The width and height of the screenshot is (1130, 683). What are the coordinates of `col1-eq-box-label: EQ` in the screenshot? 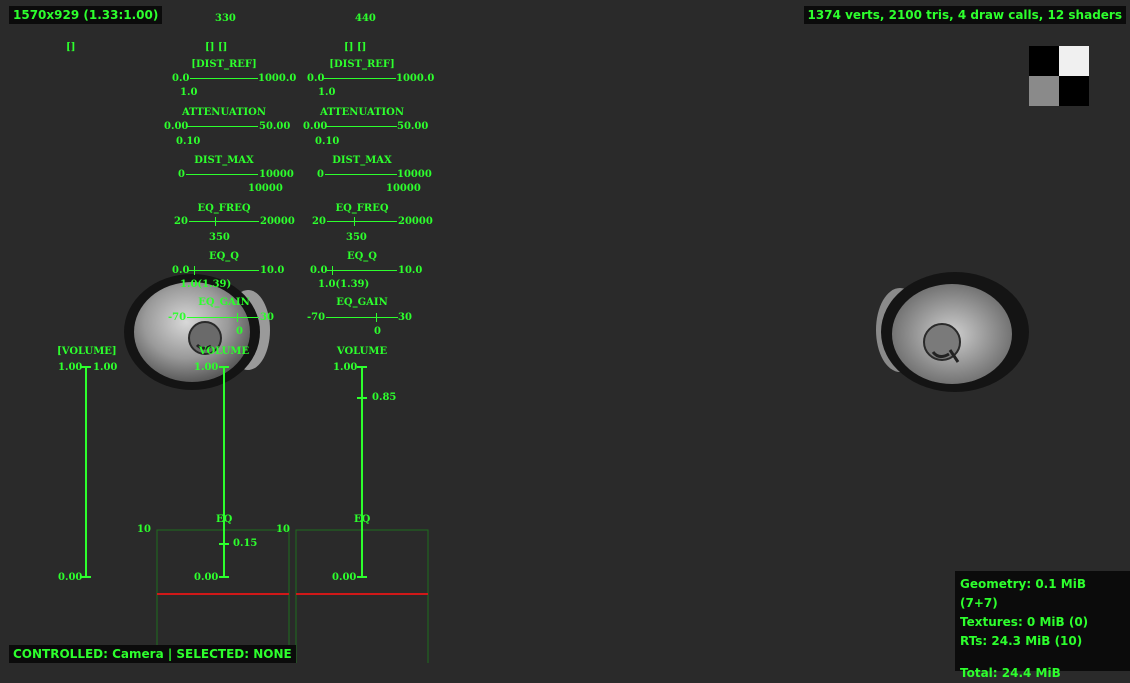 It's located at (224, 519).